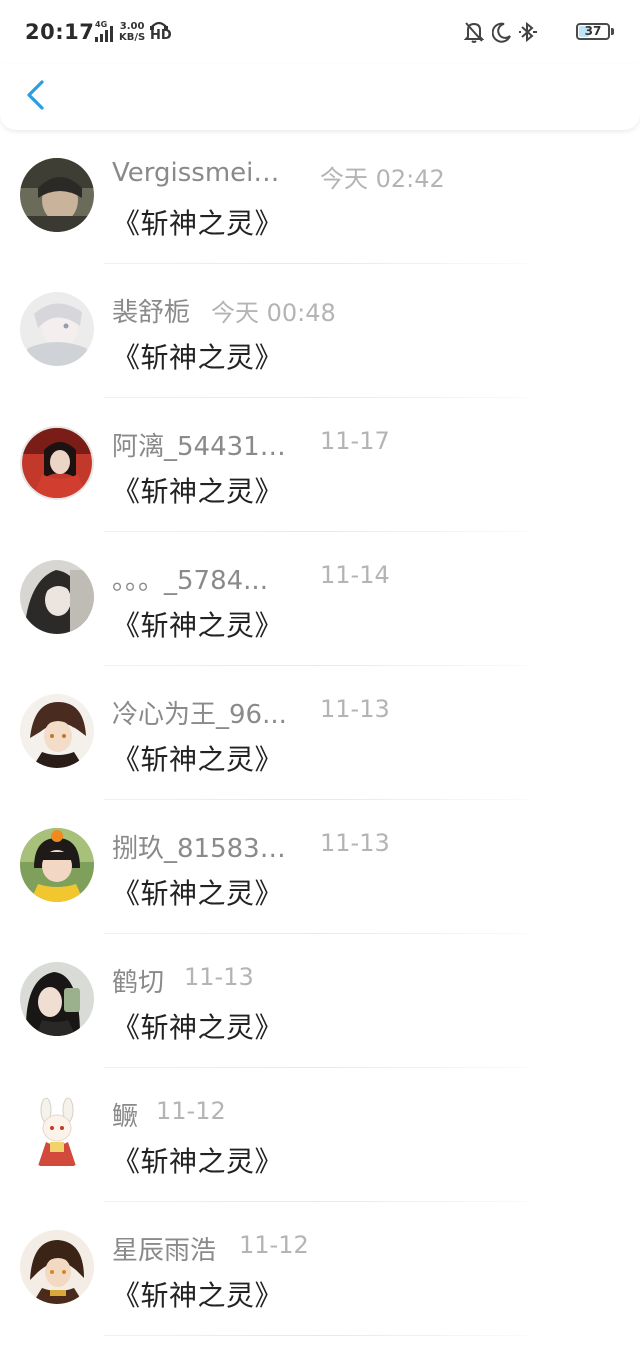 The width and height of the screenshot is (640, 1351). Describe the element at coordinates (612, 31) in the screenshot. I see `battery-tip` at that location.